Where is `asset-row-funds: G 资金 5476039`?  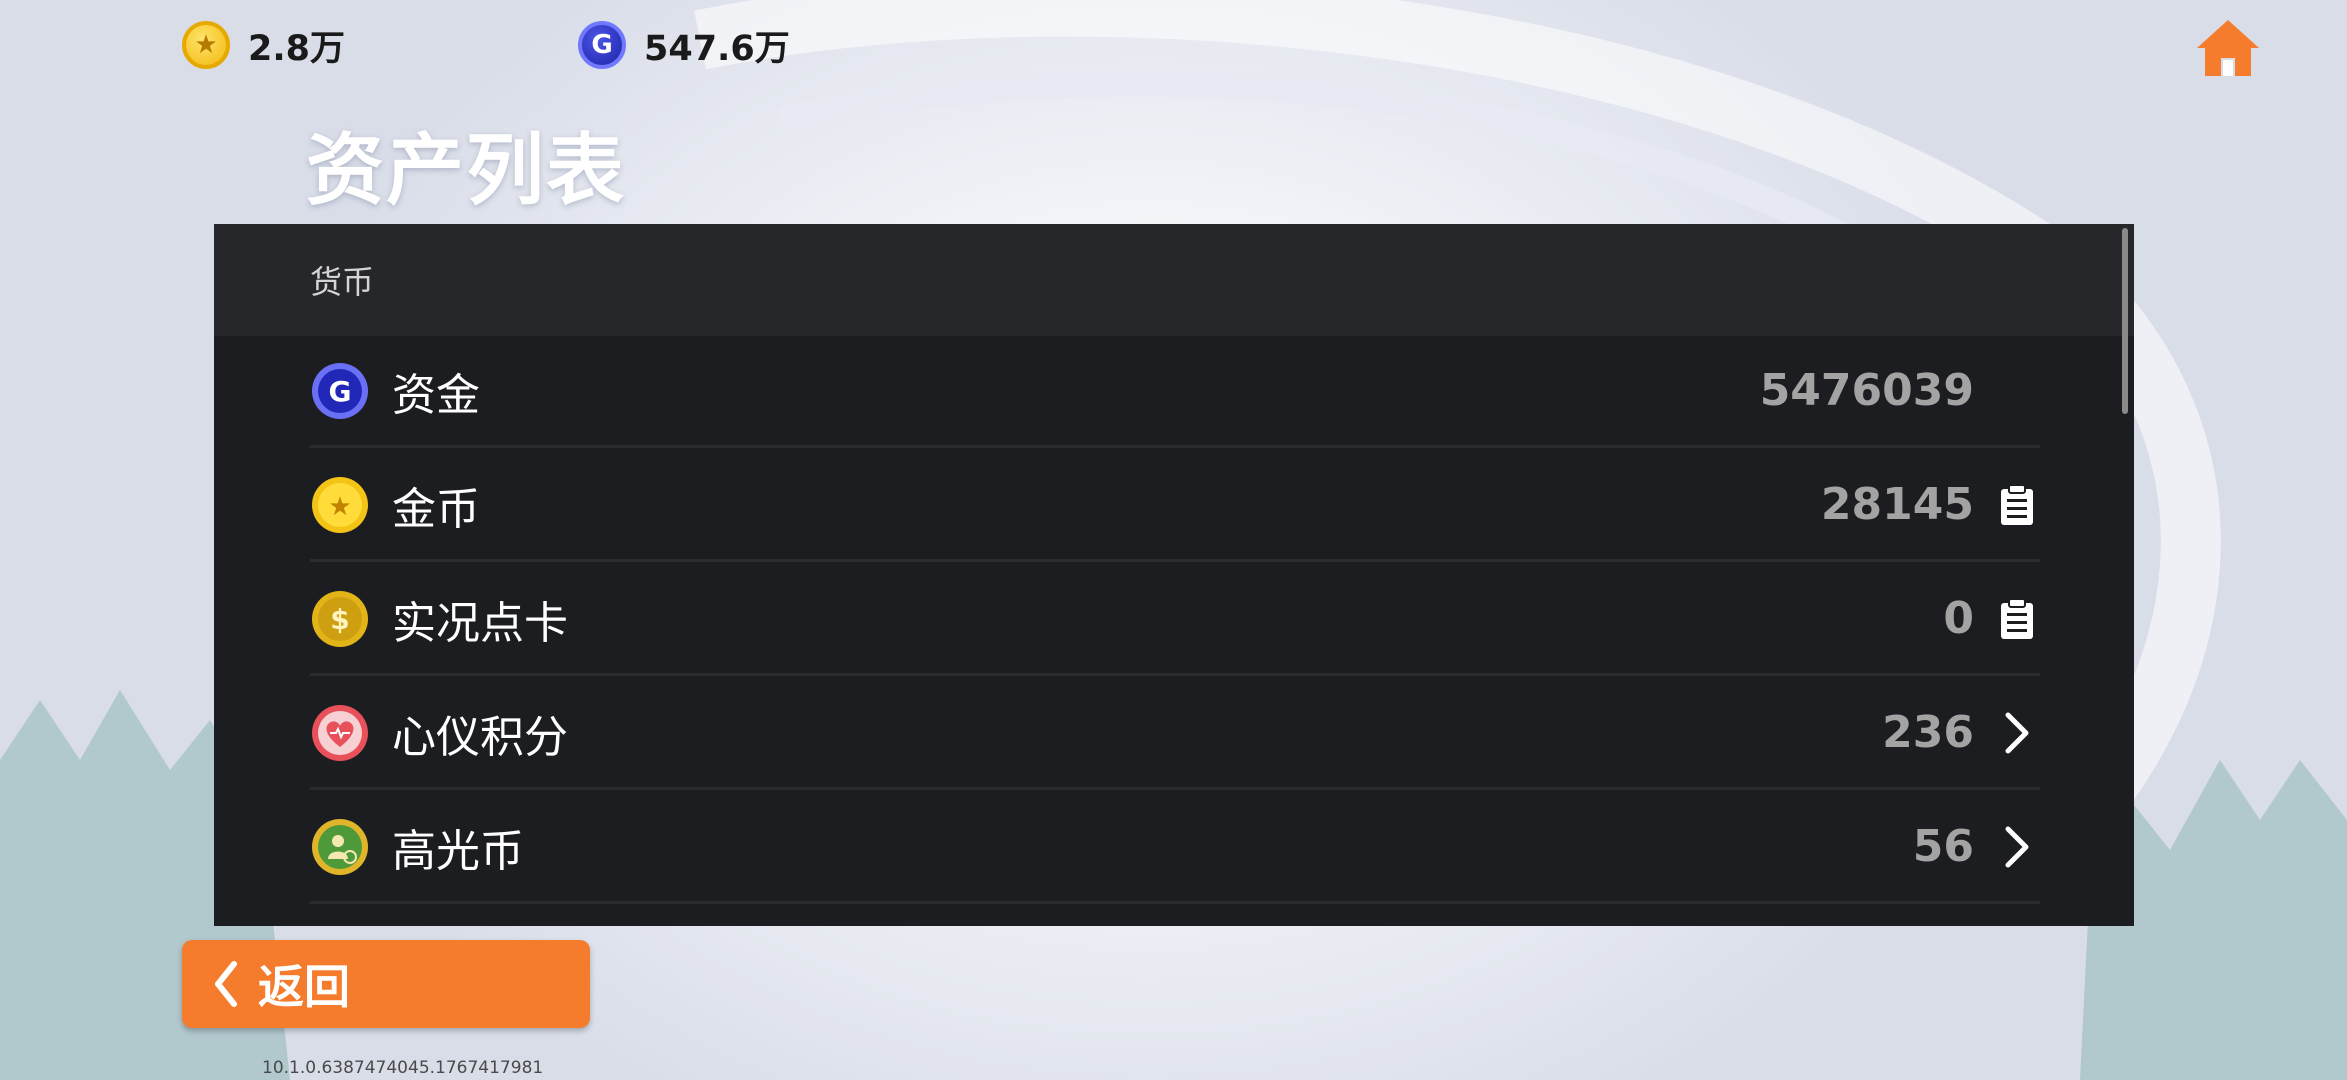
asset-row-funds: G 资金 5476039 is located at coordinates (1175, 392).